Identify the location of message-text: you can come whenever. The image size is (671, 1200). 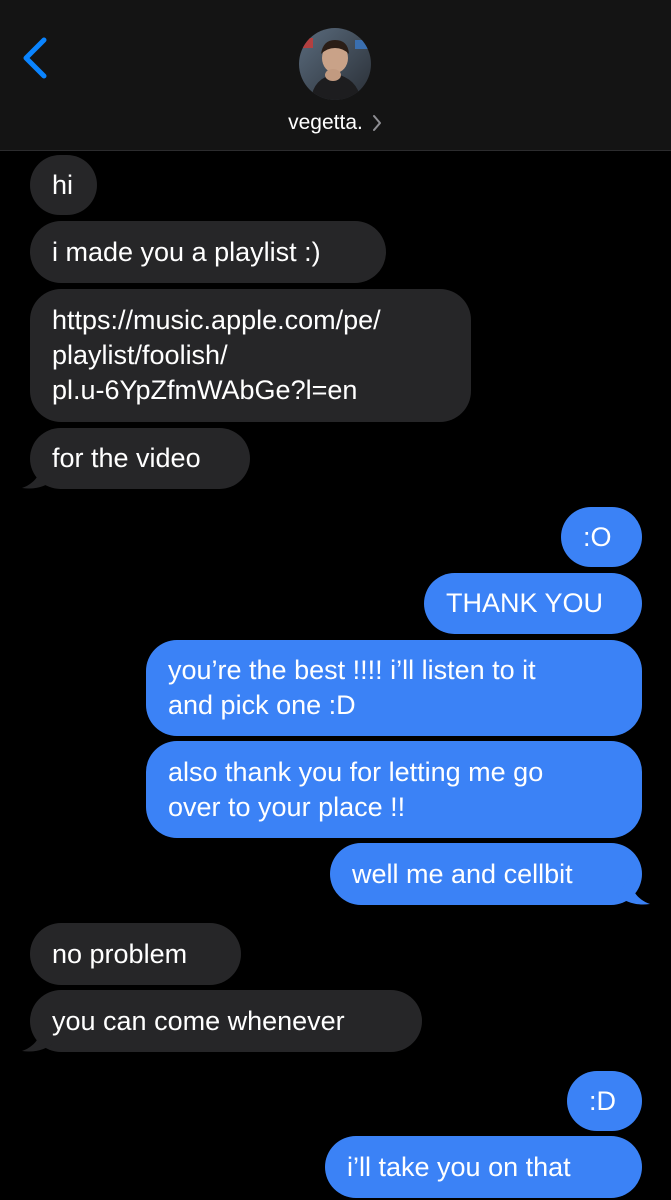
(198, 1020).